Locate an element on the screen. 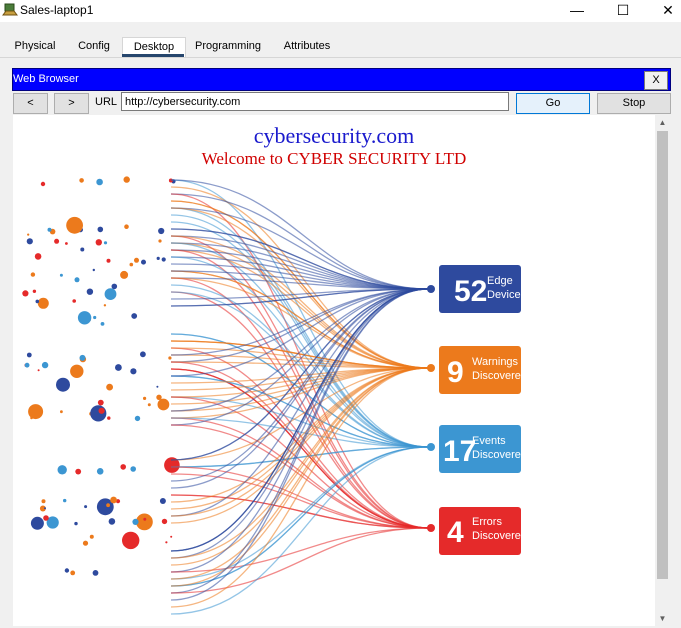  scroll-thumb is located at coordinates (662, 355).